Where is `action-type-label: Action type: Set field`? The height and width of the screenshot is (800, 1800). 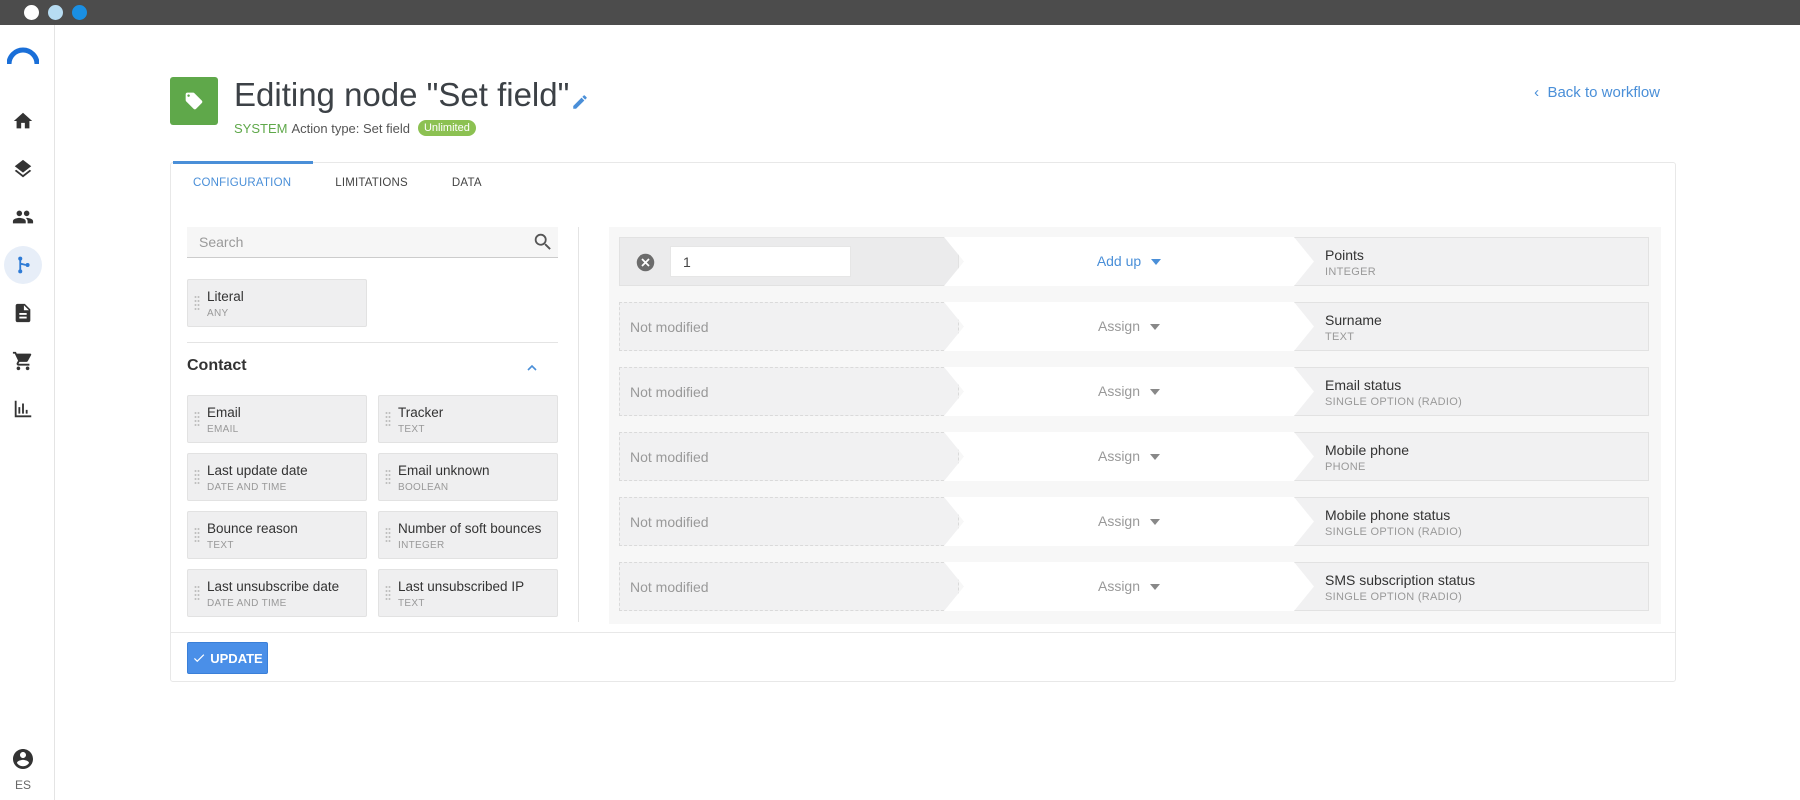
action-type-label: Action type: Set field is located at coordinates (350, 128).